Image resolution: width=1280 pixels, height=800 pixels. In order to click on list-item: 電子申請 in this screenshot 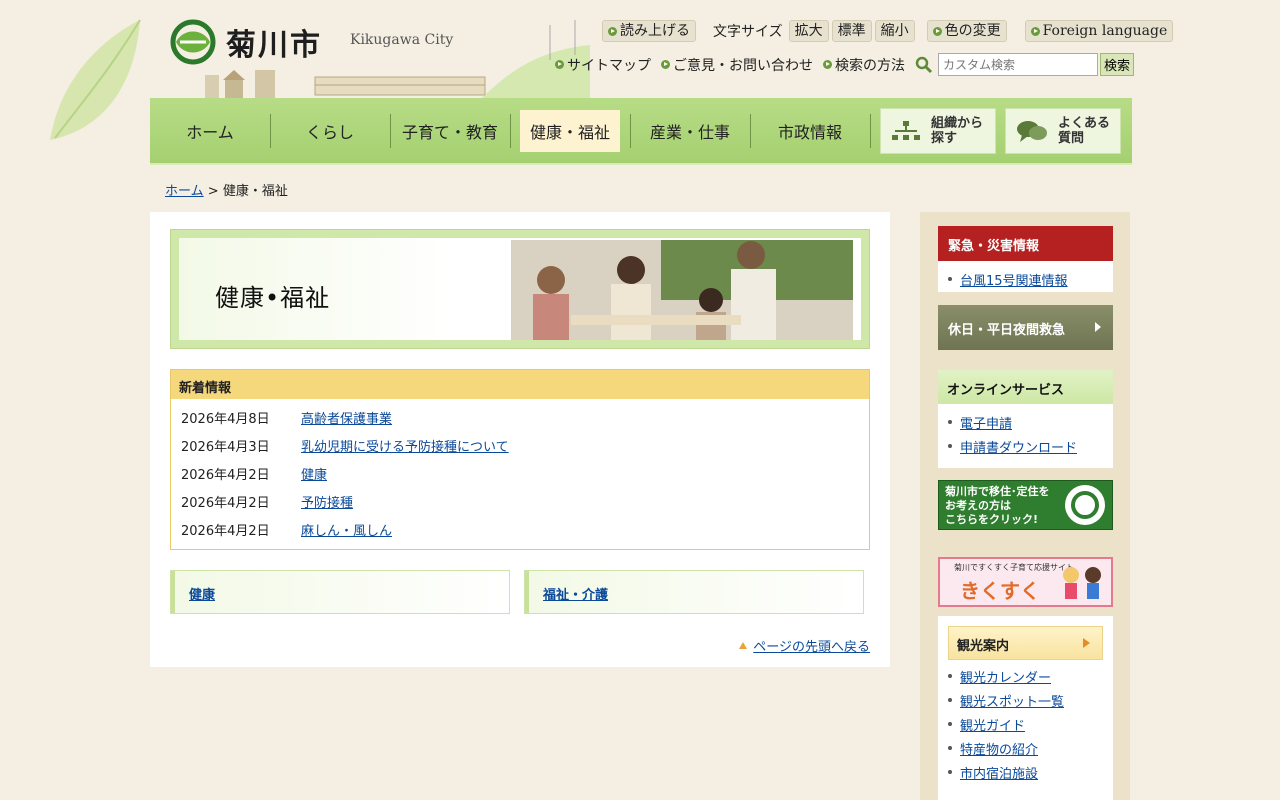, I will do `click(1025, 422)`.